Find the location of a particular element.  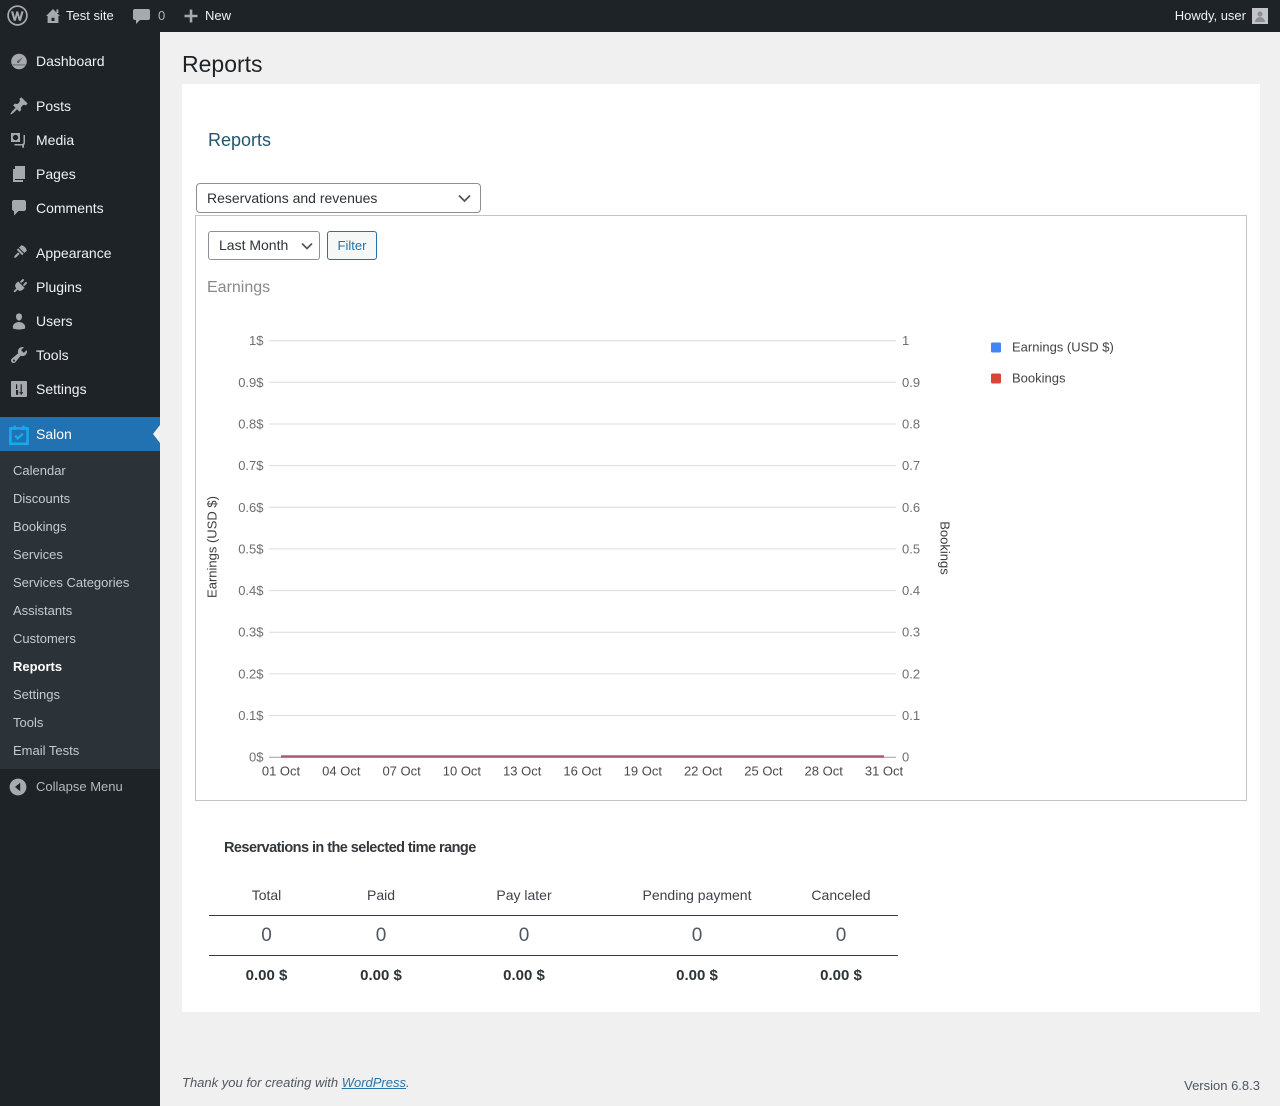

svg-text: 04 Oct is located at coordinates (341, 771).